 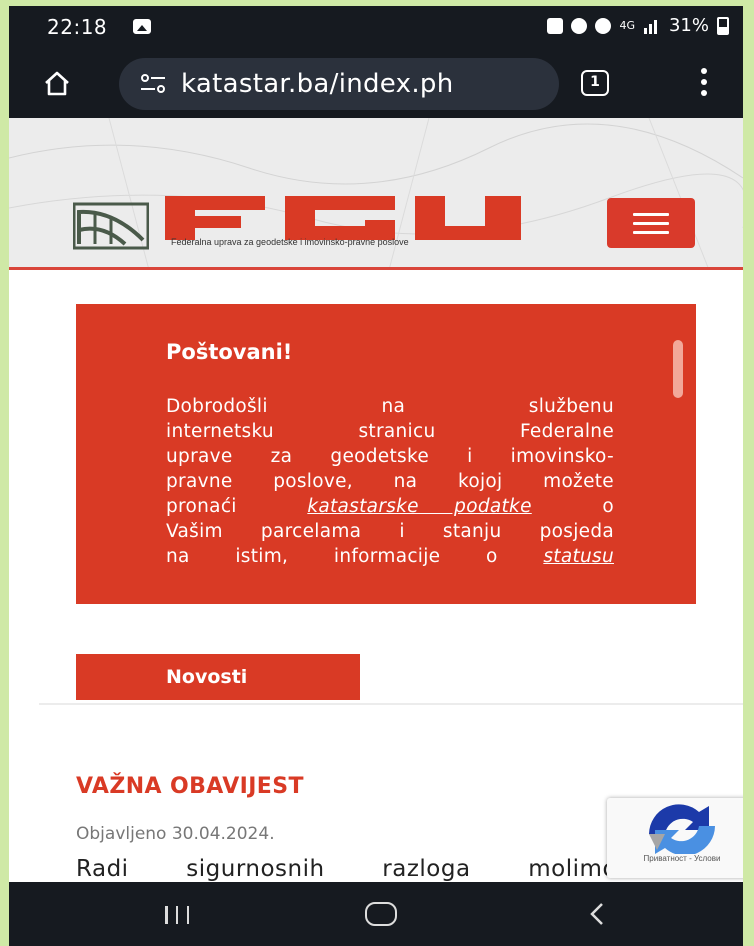 What do you see at coordinates (603, 25) in the screenshot?
I see `hotspot-icon` at bounding box center [603, 25].